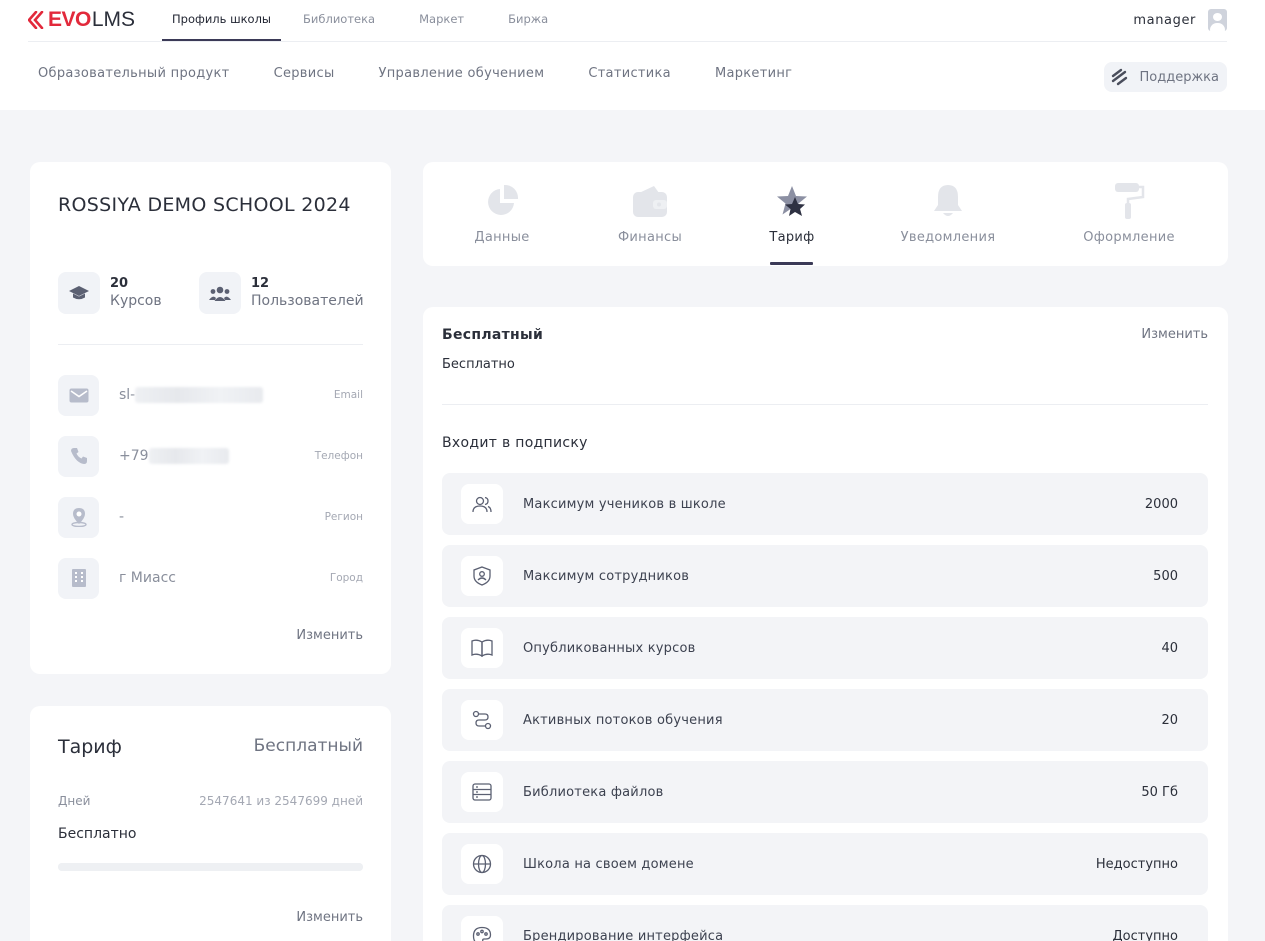 The width and height of the screenshot is (1265, 941). What do you see at coordinates (79, 293) in the screenshot?
I see `graduation-cap-icon` at bounding box center [79, 293].